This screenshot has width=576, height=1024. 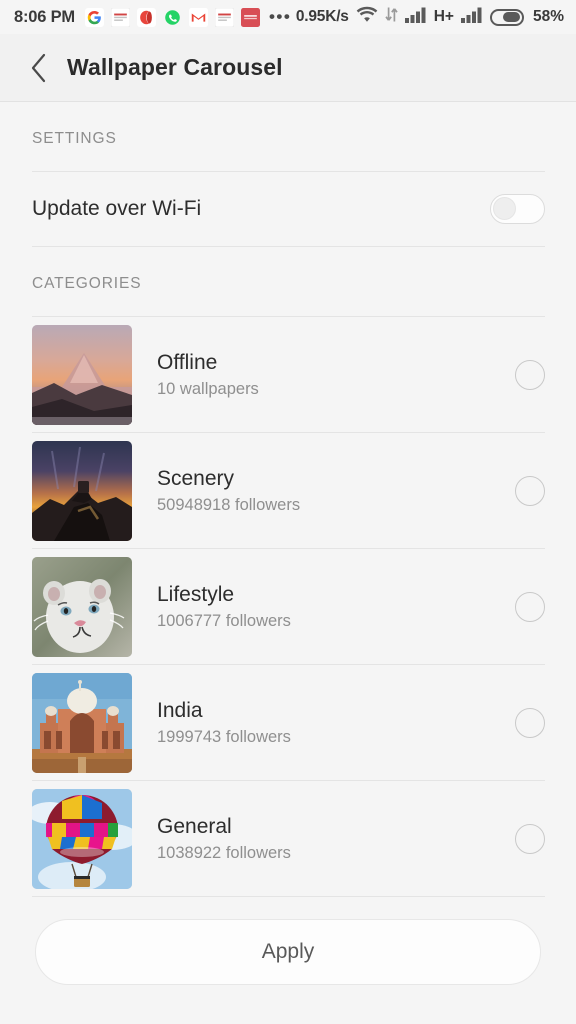 What do you see at coordinates (224, 736) in the screenshot?
I see `category-subtitle: 1999743 followers` at bounding box center [224, 736].